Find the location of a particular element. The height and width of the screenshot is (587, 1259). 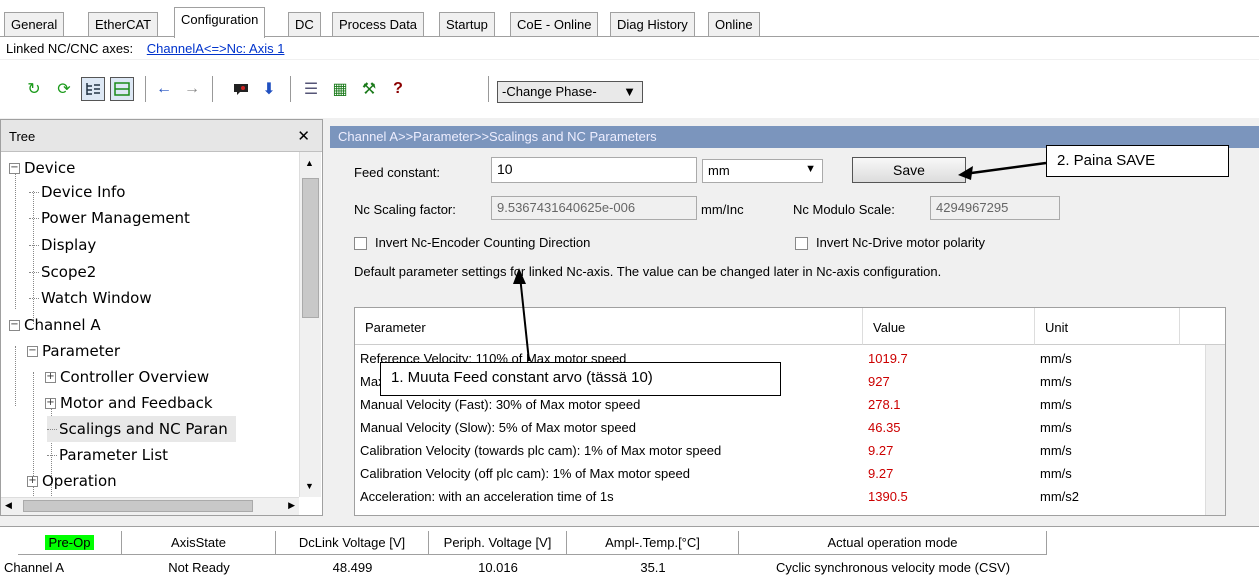

annotation-arrows is located at coordinates (780, 261).